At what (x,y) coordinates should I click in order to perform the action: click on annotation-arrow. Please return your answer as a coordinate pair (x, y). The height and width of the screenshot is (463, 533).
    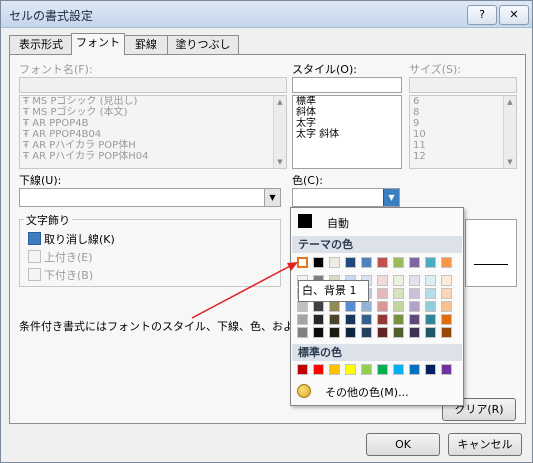
    Looking at the image, I should click on (244, 290).